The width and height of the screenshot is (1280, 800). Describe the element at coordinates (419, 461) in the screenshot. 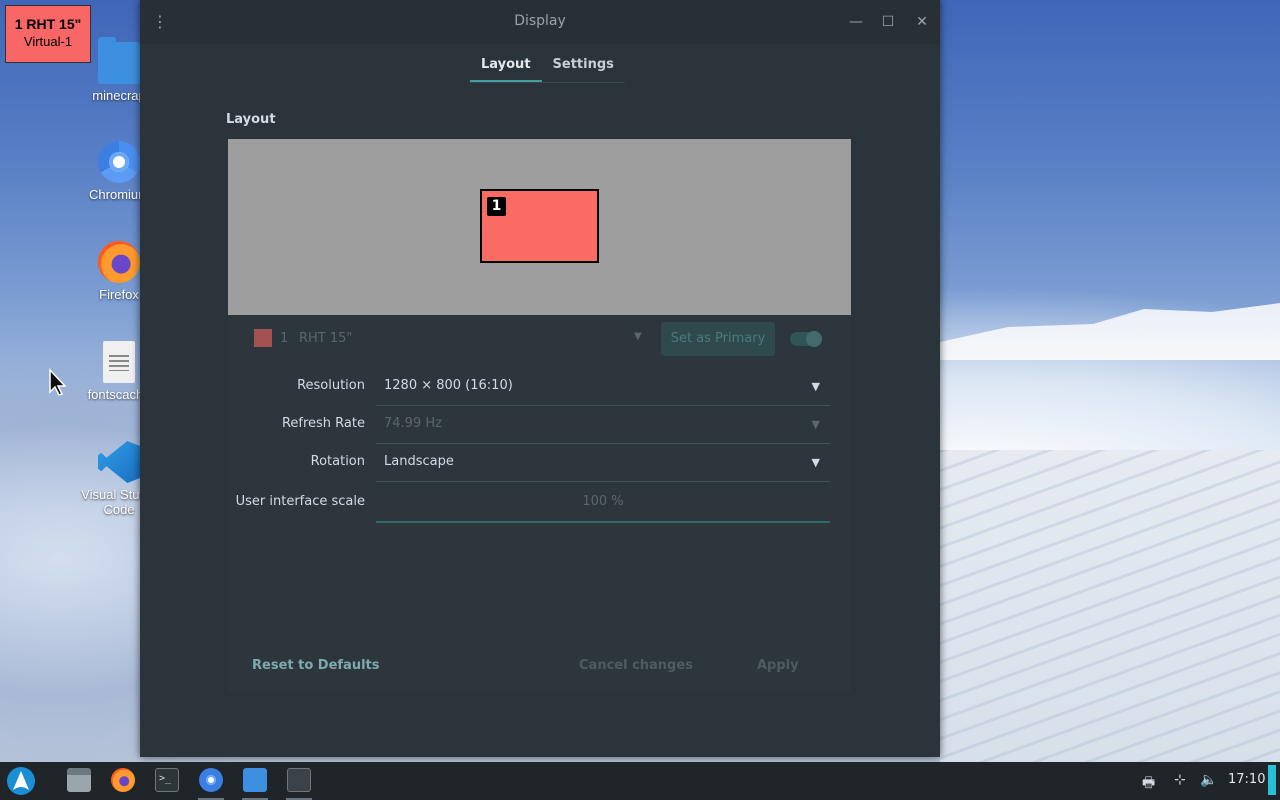

I see `rotation-value: Landscape` at that location.